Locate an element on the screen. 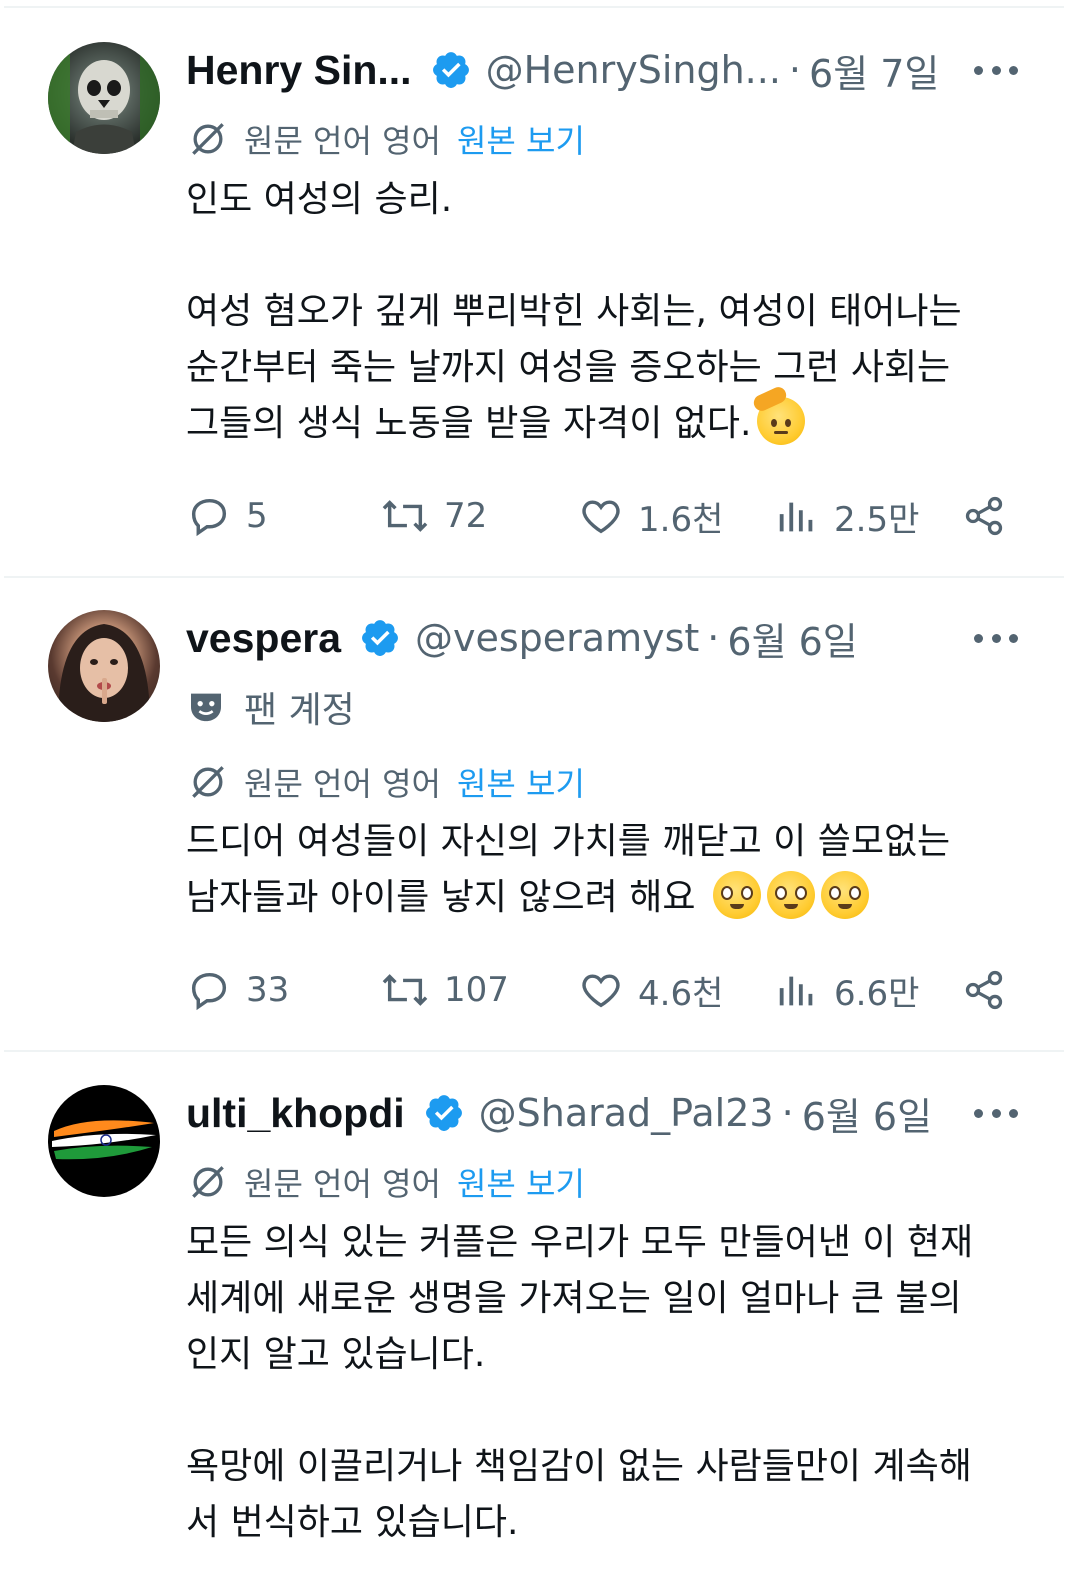 The image size is (1080, 1587). tweet-actions: 33 107 4.6천 6.6만 is located at coordinates (603, 990).